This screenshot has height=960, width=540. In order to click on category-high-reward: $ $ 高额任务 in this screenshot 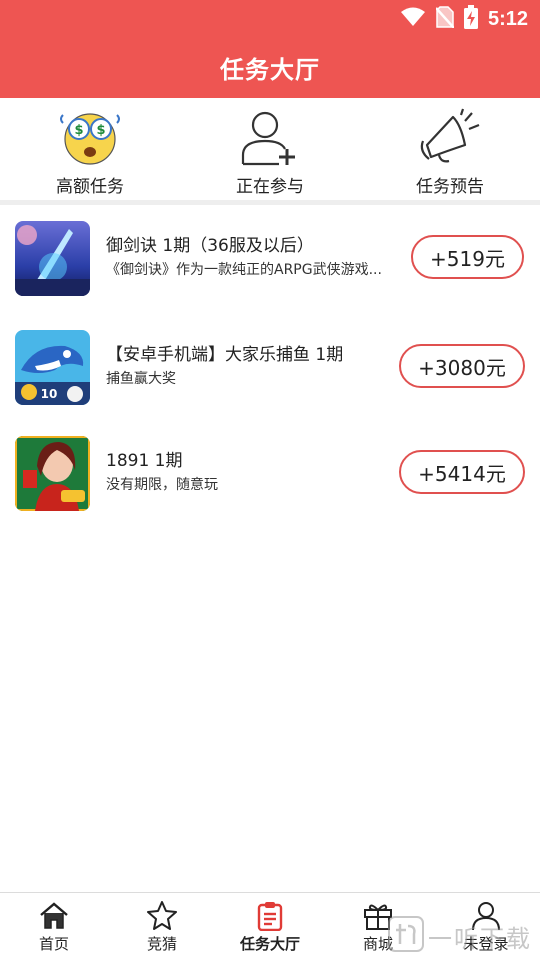, I will do `click(90, 149)`.